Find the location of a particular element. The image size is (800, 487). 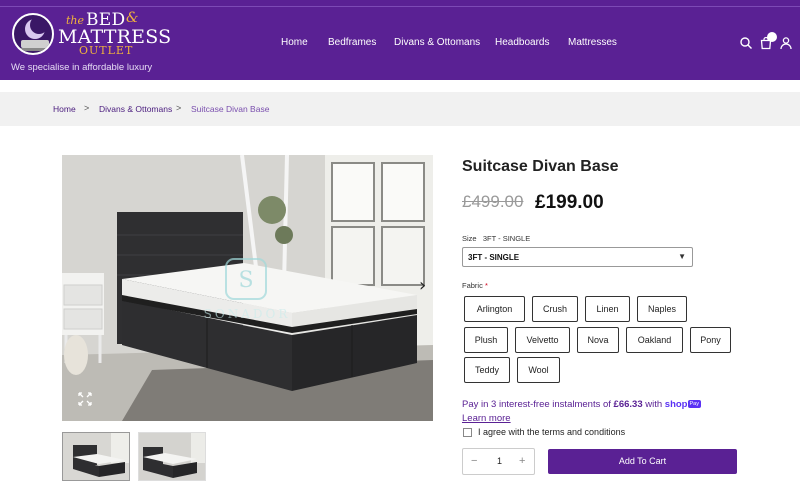

fabric-option-nova: Nova is located at coordinates (598, 340).